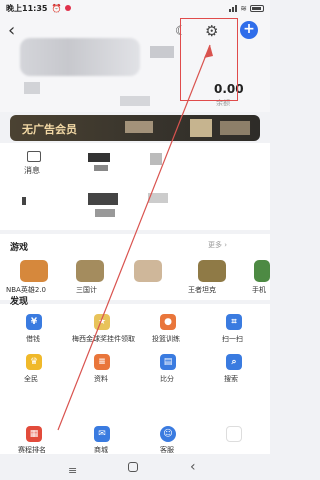 The image size is (320, 480). Describe the element at coordinates (209, 59) in the screenshot. I see `highlight-box` at that location.